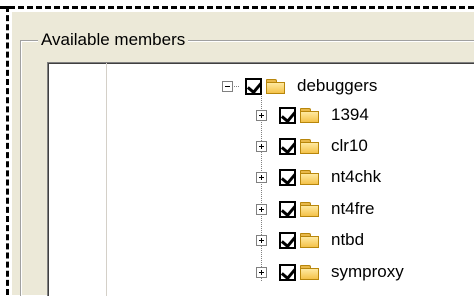  I want to click on tree-item-nt4chk: nt4chk, so click(318, 177).